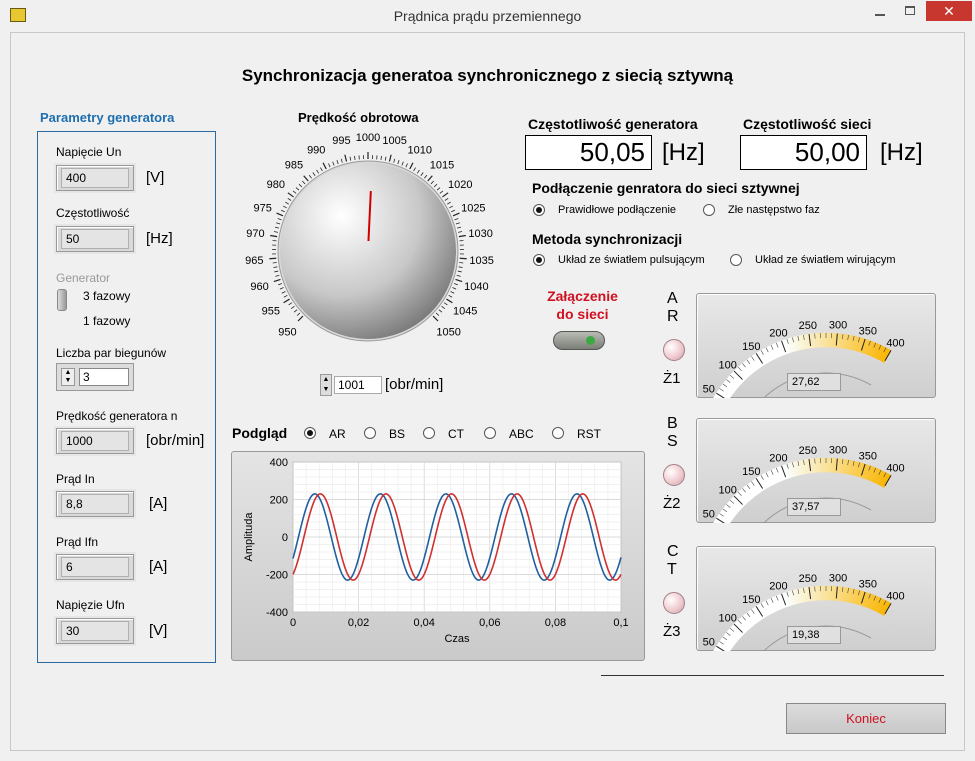 The height and width of the screenshot is (761, 975). I want to click on preview-radio-ct, so click(429, 433).